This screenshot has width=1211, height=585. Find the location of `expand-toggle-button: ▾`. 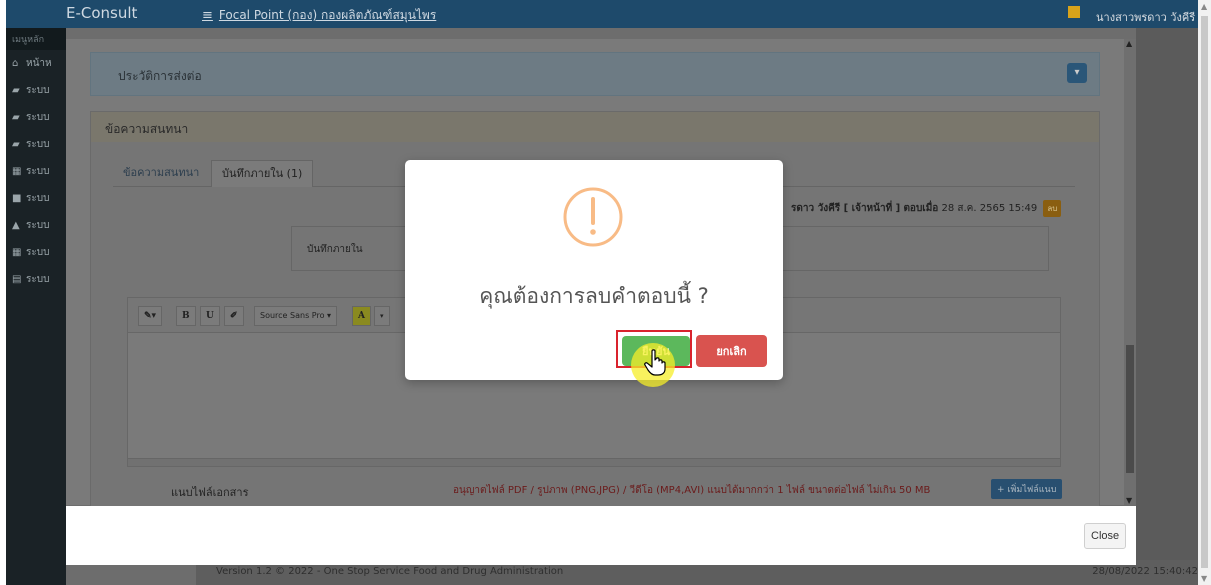

expand-toggle-button: ▾ is located at coordinates (1077, 73).